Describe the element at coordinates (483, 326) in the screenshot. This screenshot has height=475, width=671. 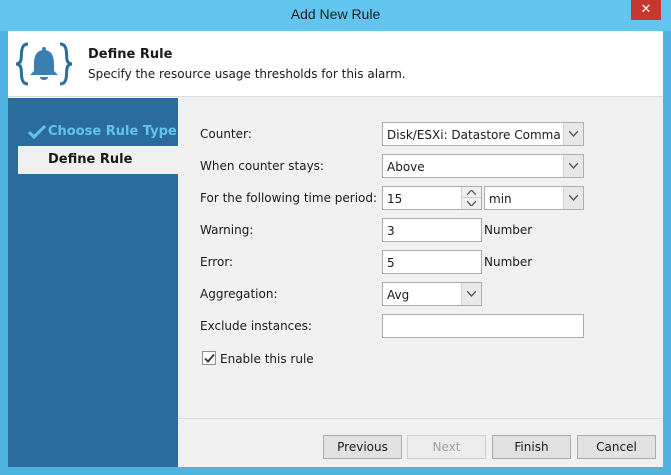
I see `exclude-instances-input` at that location.